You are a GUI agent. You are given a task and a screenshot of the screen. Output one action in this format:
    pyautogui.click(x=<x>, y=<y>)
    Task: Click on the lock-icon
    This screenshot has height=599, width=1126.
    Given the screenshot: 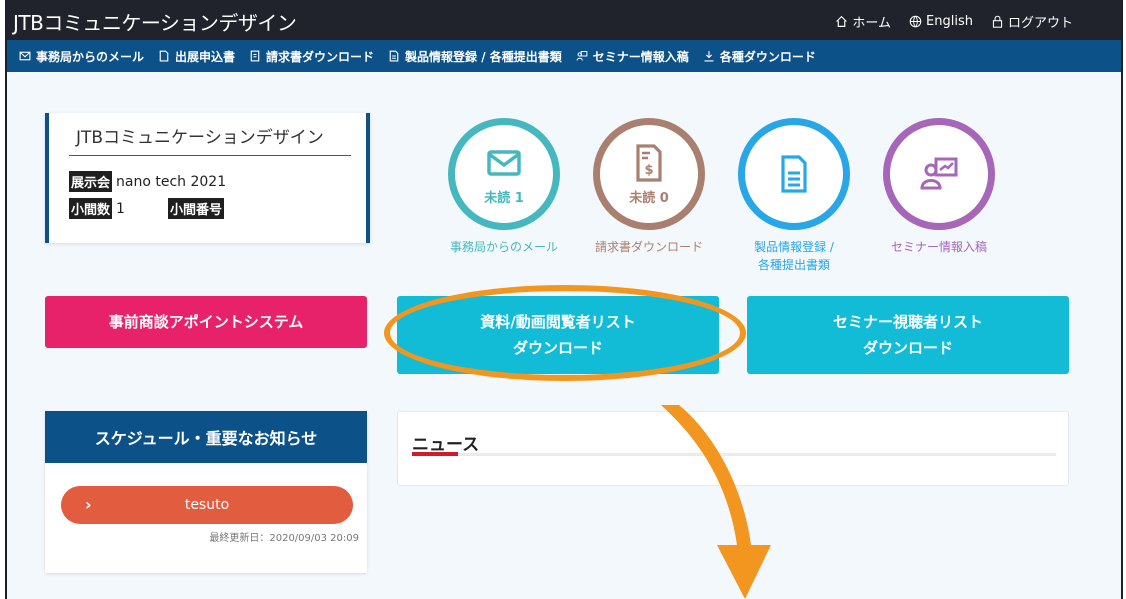 What is the action you would take?
    pyautogui.click(x=997, y=21)
    